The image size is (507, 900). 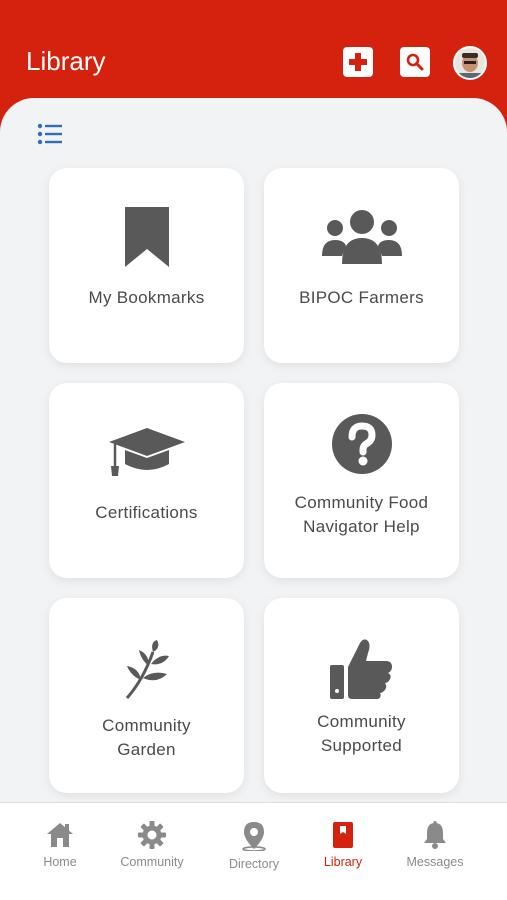 What do you see at coordinates (343, 835) in the screenshot?
I see `book-icon` at bounding box center [343, 835].